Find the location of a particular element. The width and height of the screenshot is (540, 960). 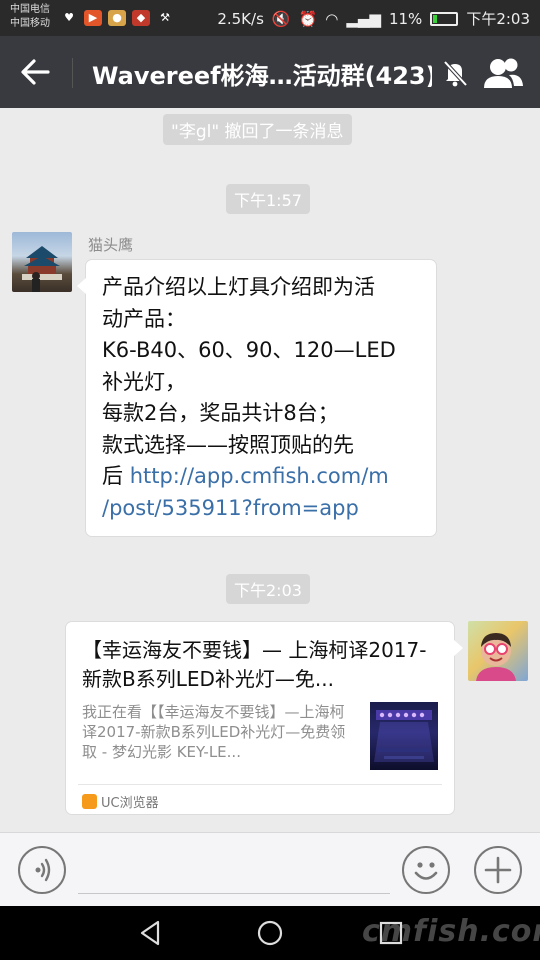

message-input is located at coordinates (234, 893).